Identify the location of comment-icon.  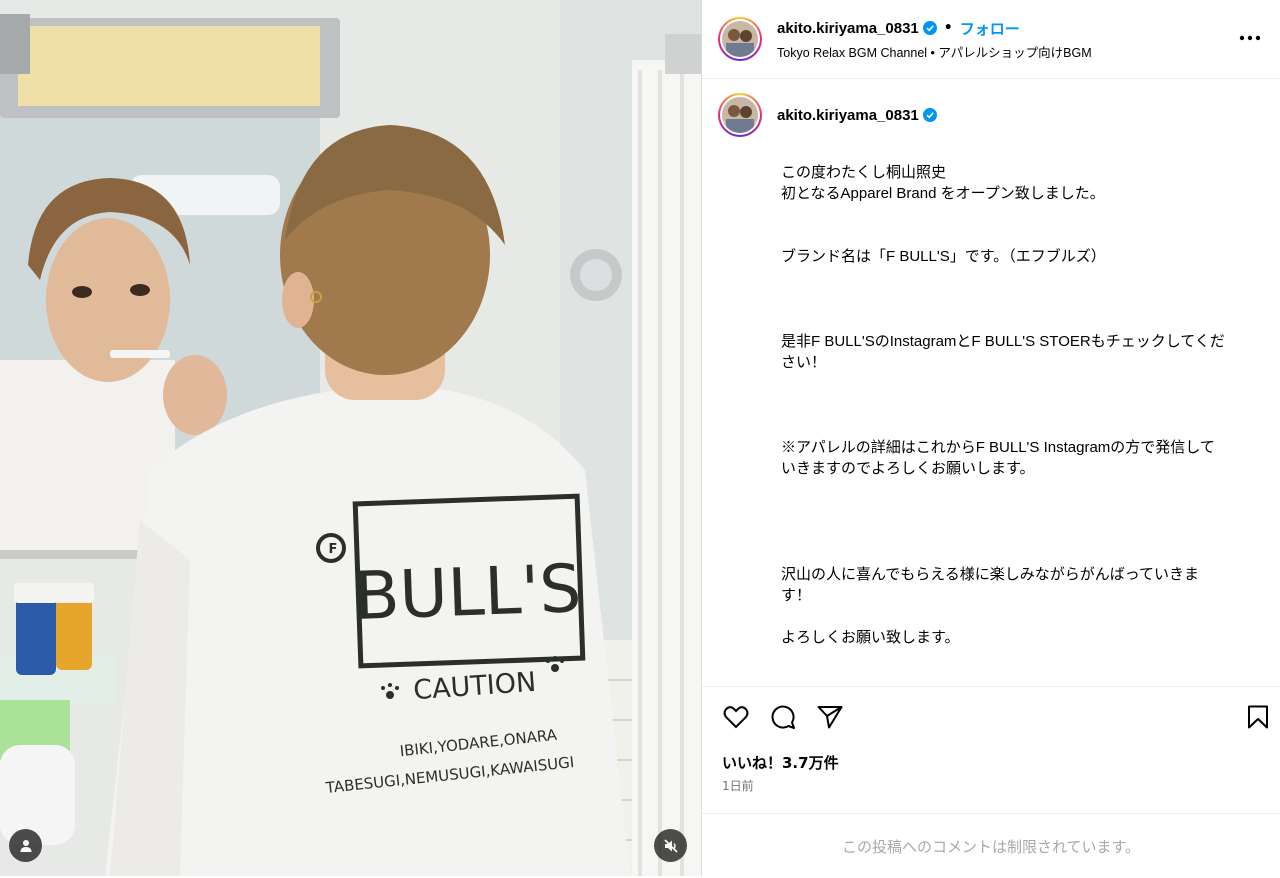
(783, 717).